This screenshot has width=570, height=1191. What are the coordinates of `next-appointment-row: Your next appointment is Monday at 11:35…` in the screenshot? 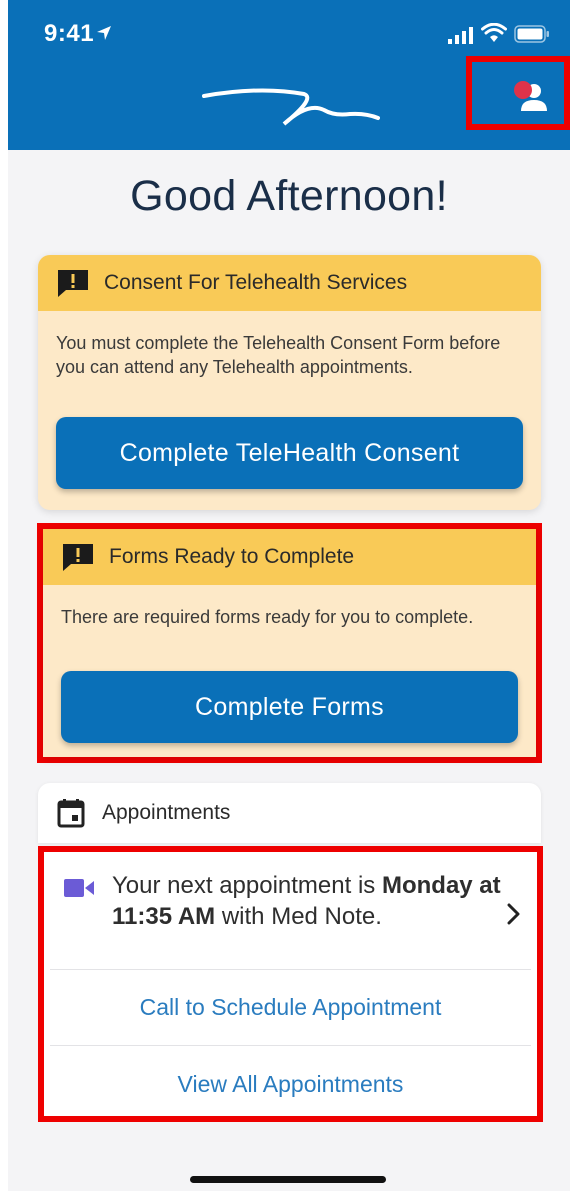 It's located at (290, 914).